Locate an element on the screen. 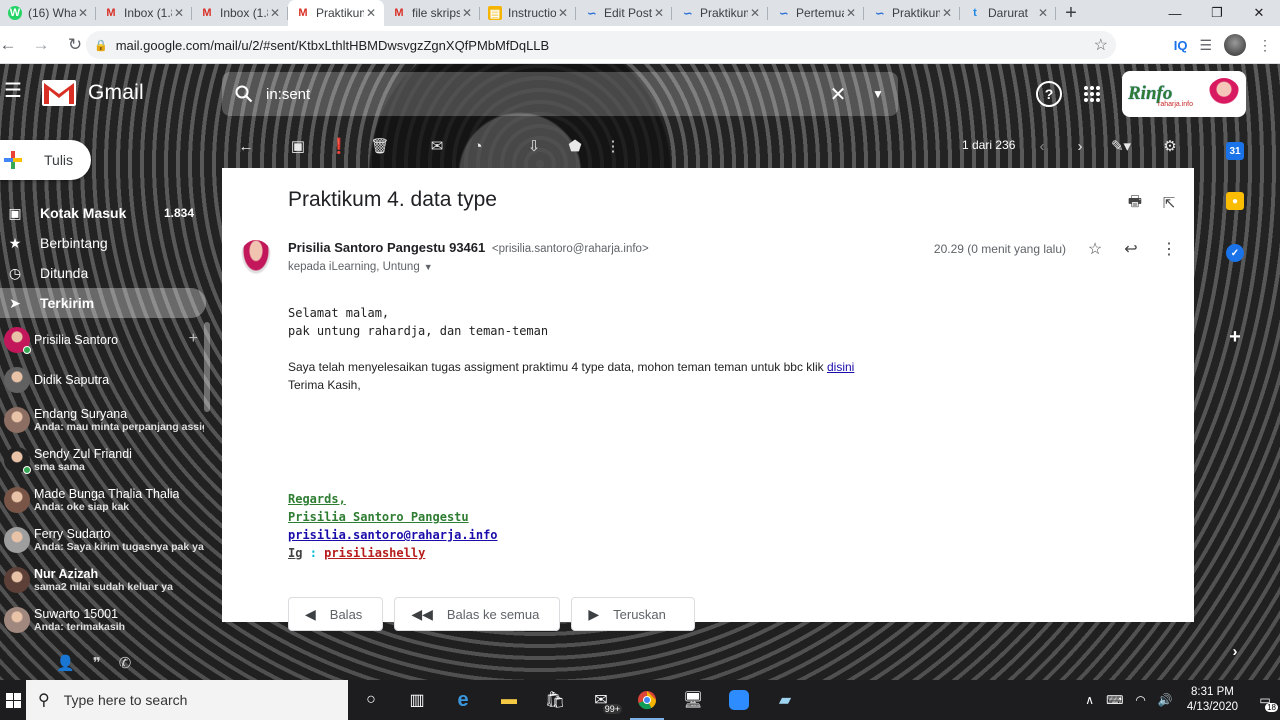 The height and width of the screenshot is (720, 1280). sidebar-scrollbar is located at coordinates (207, 367).